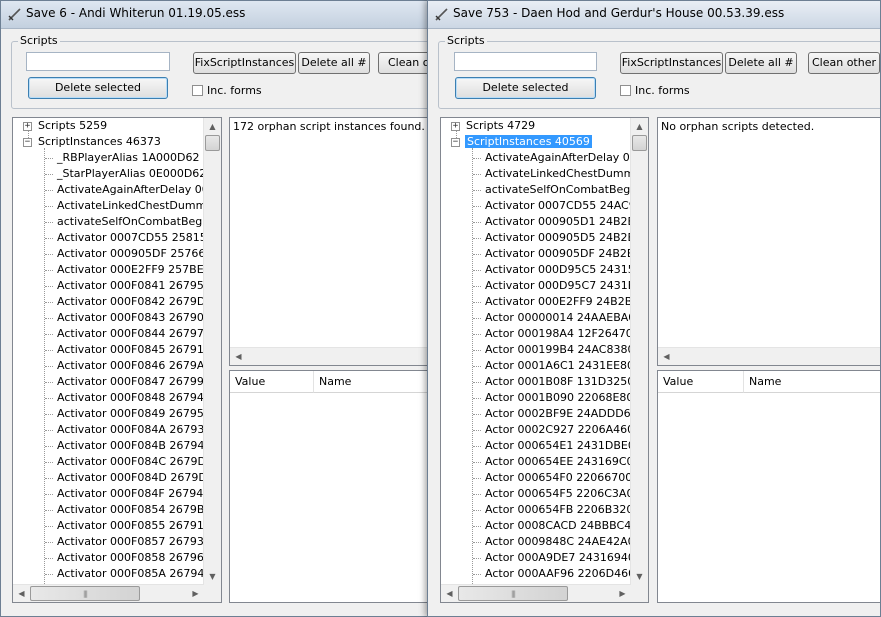 The width and height of the screenshot is (881, 617). Describe the element at coordinates (561, 414) in the screenshot. I see `tree-item: Actor 0002BF9E 24ADDD60` at that location.